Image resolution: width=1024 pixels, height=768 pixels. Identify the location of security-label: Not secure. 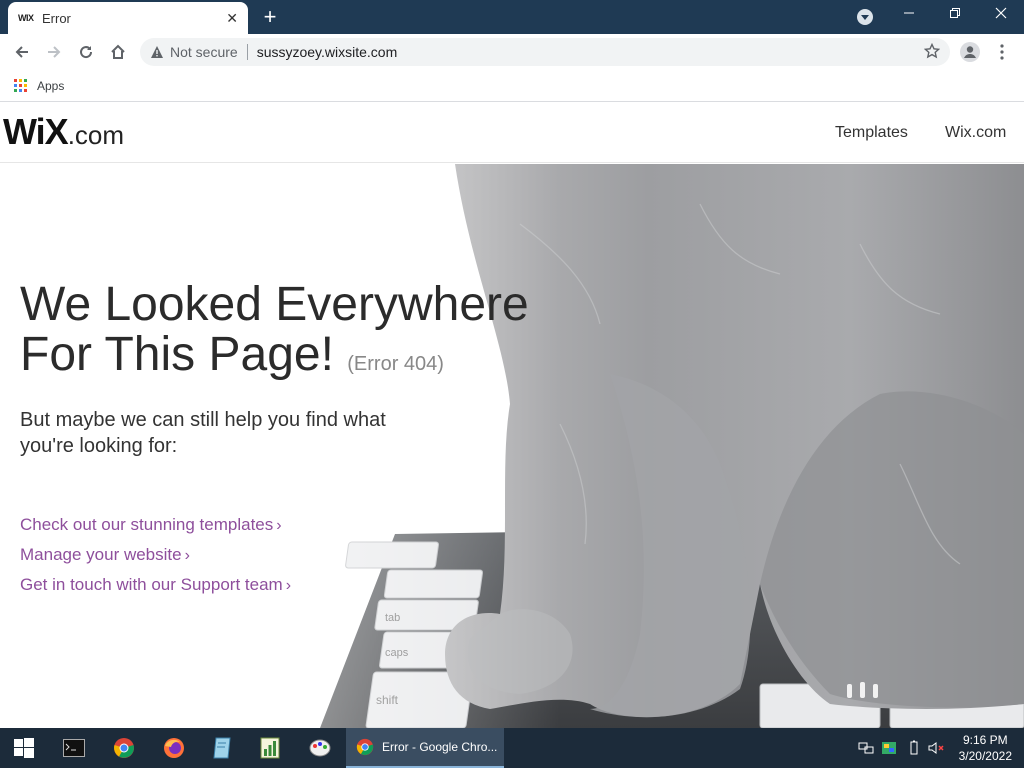
(204, 52).